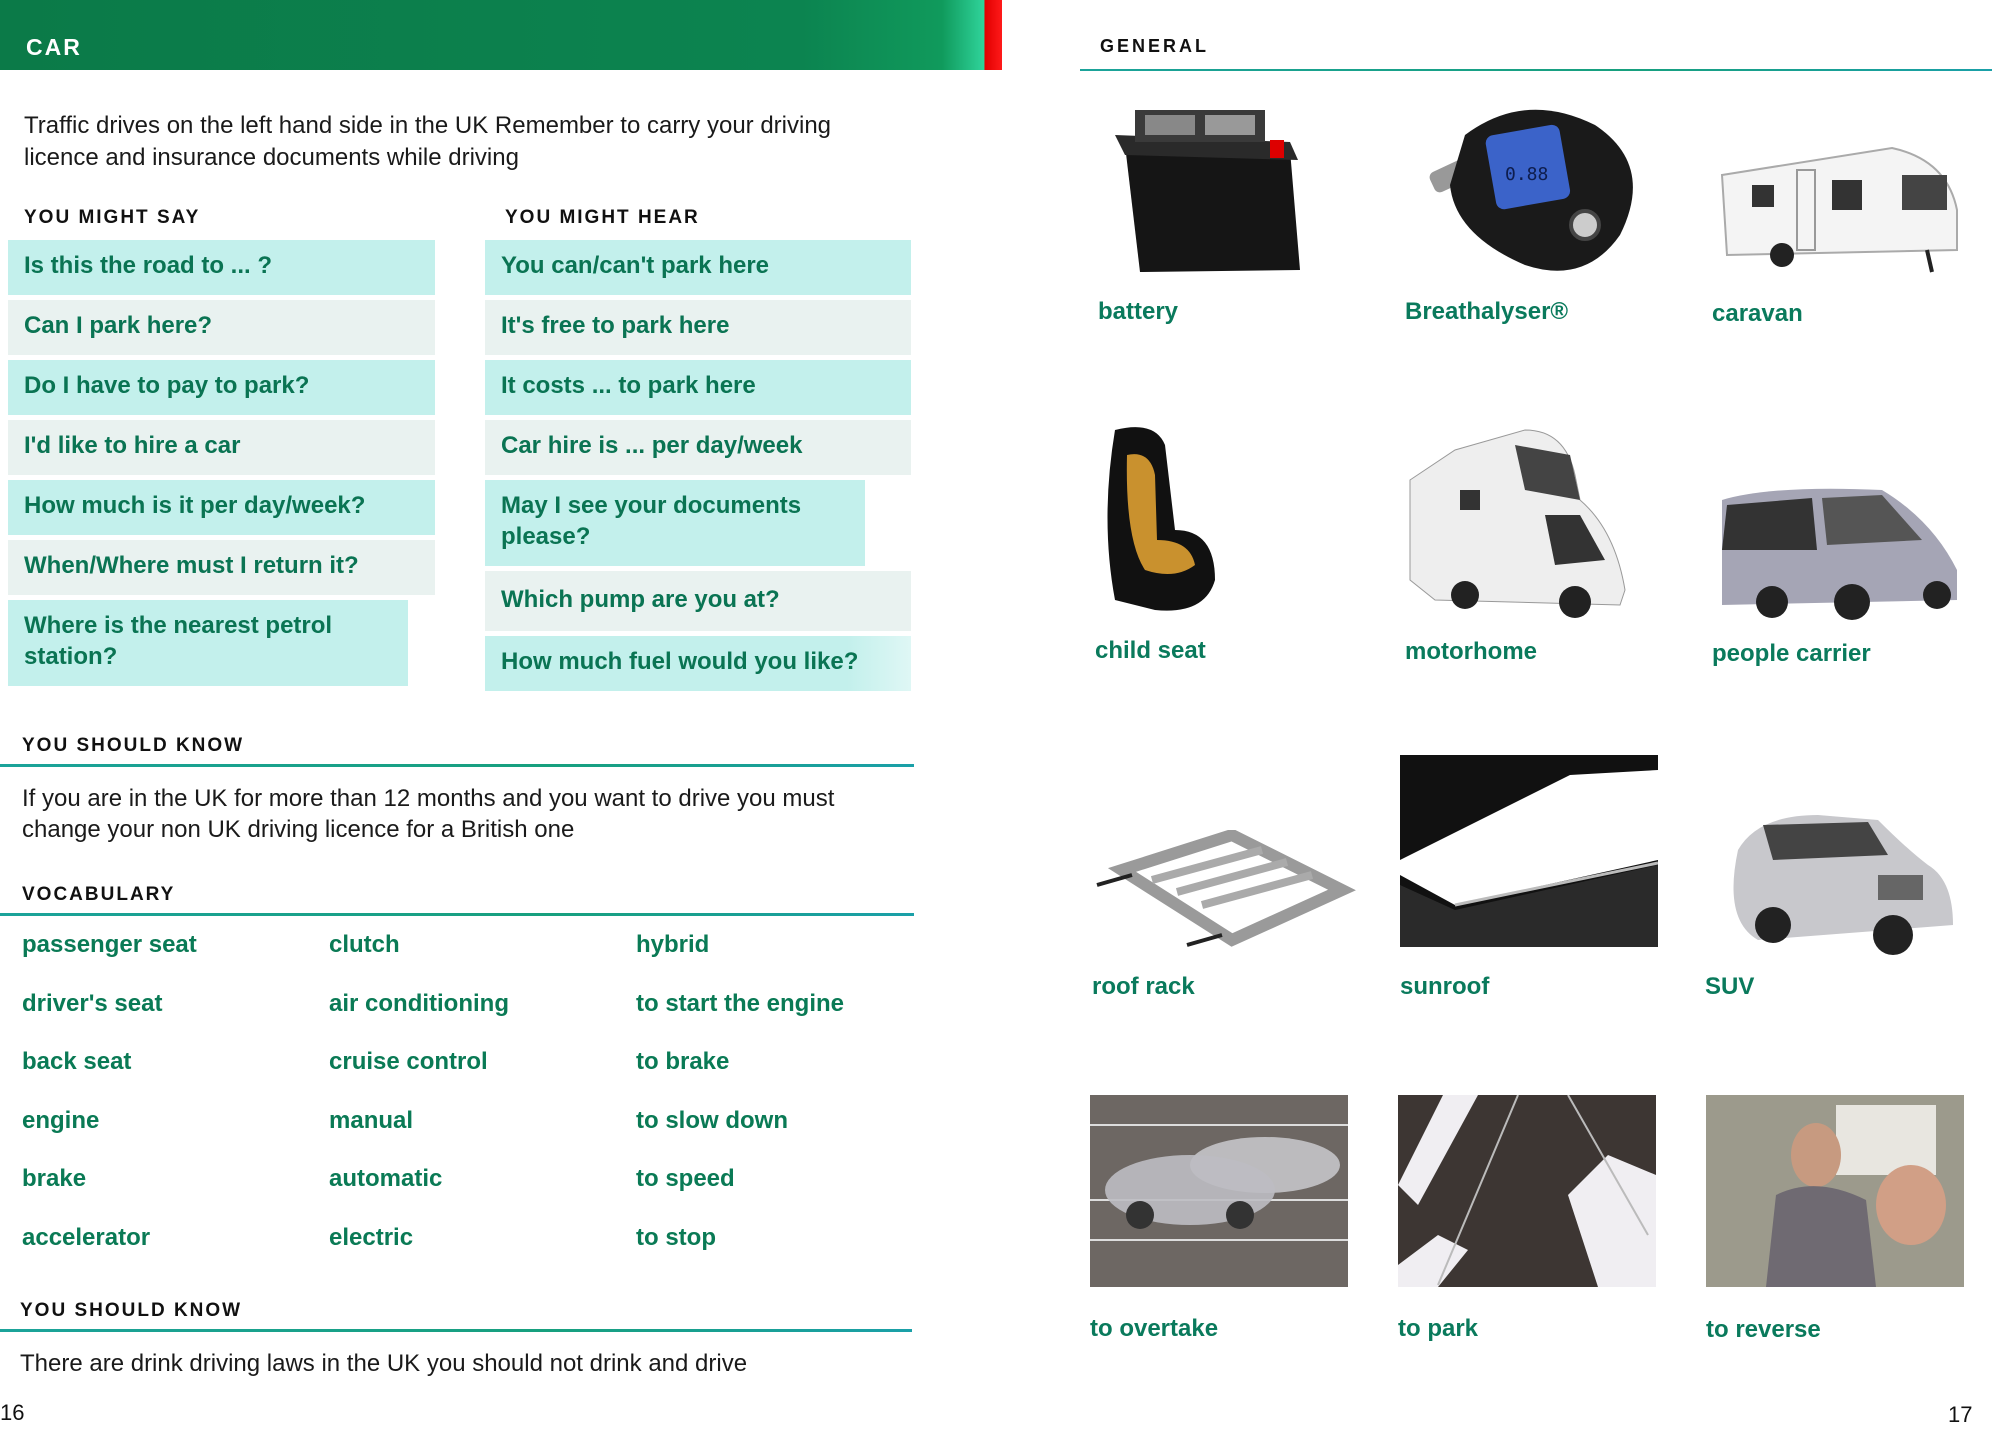 This screenshot has width=2000, height=1453. I want to click on battery-image, so click(1210, 187).